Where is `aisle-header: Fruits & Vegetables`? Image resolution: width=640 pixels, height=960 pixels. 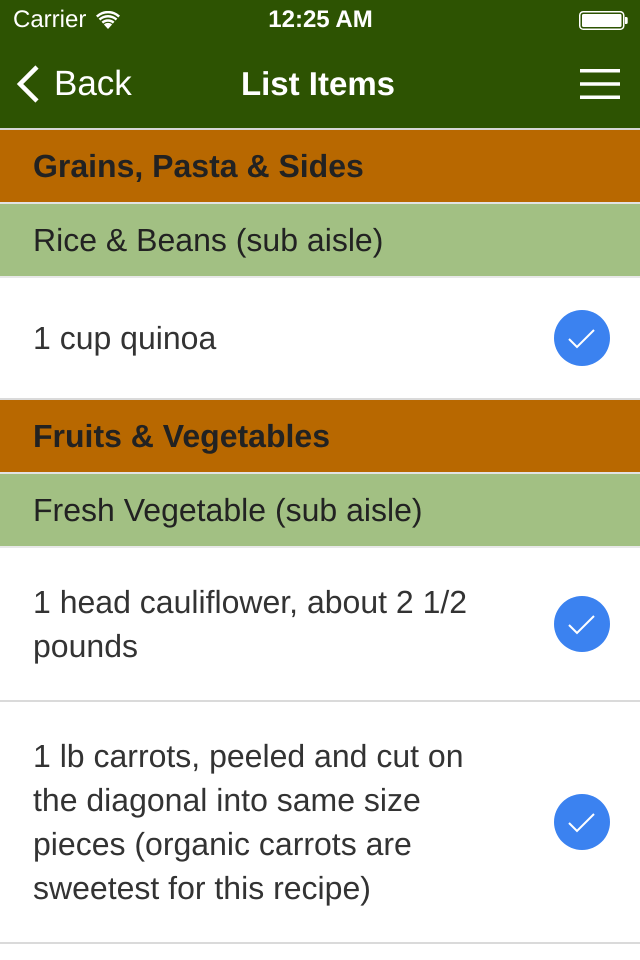 aisle-header: Fruits & Vegetables is located at coordinates (320, 437).